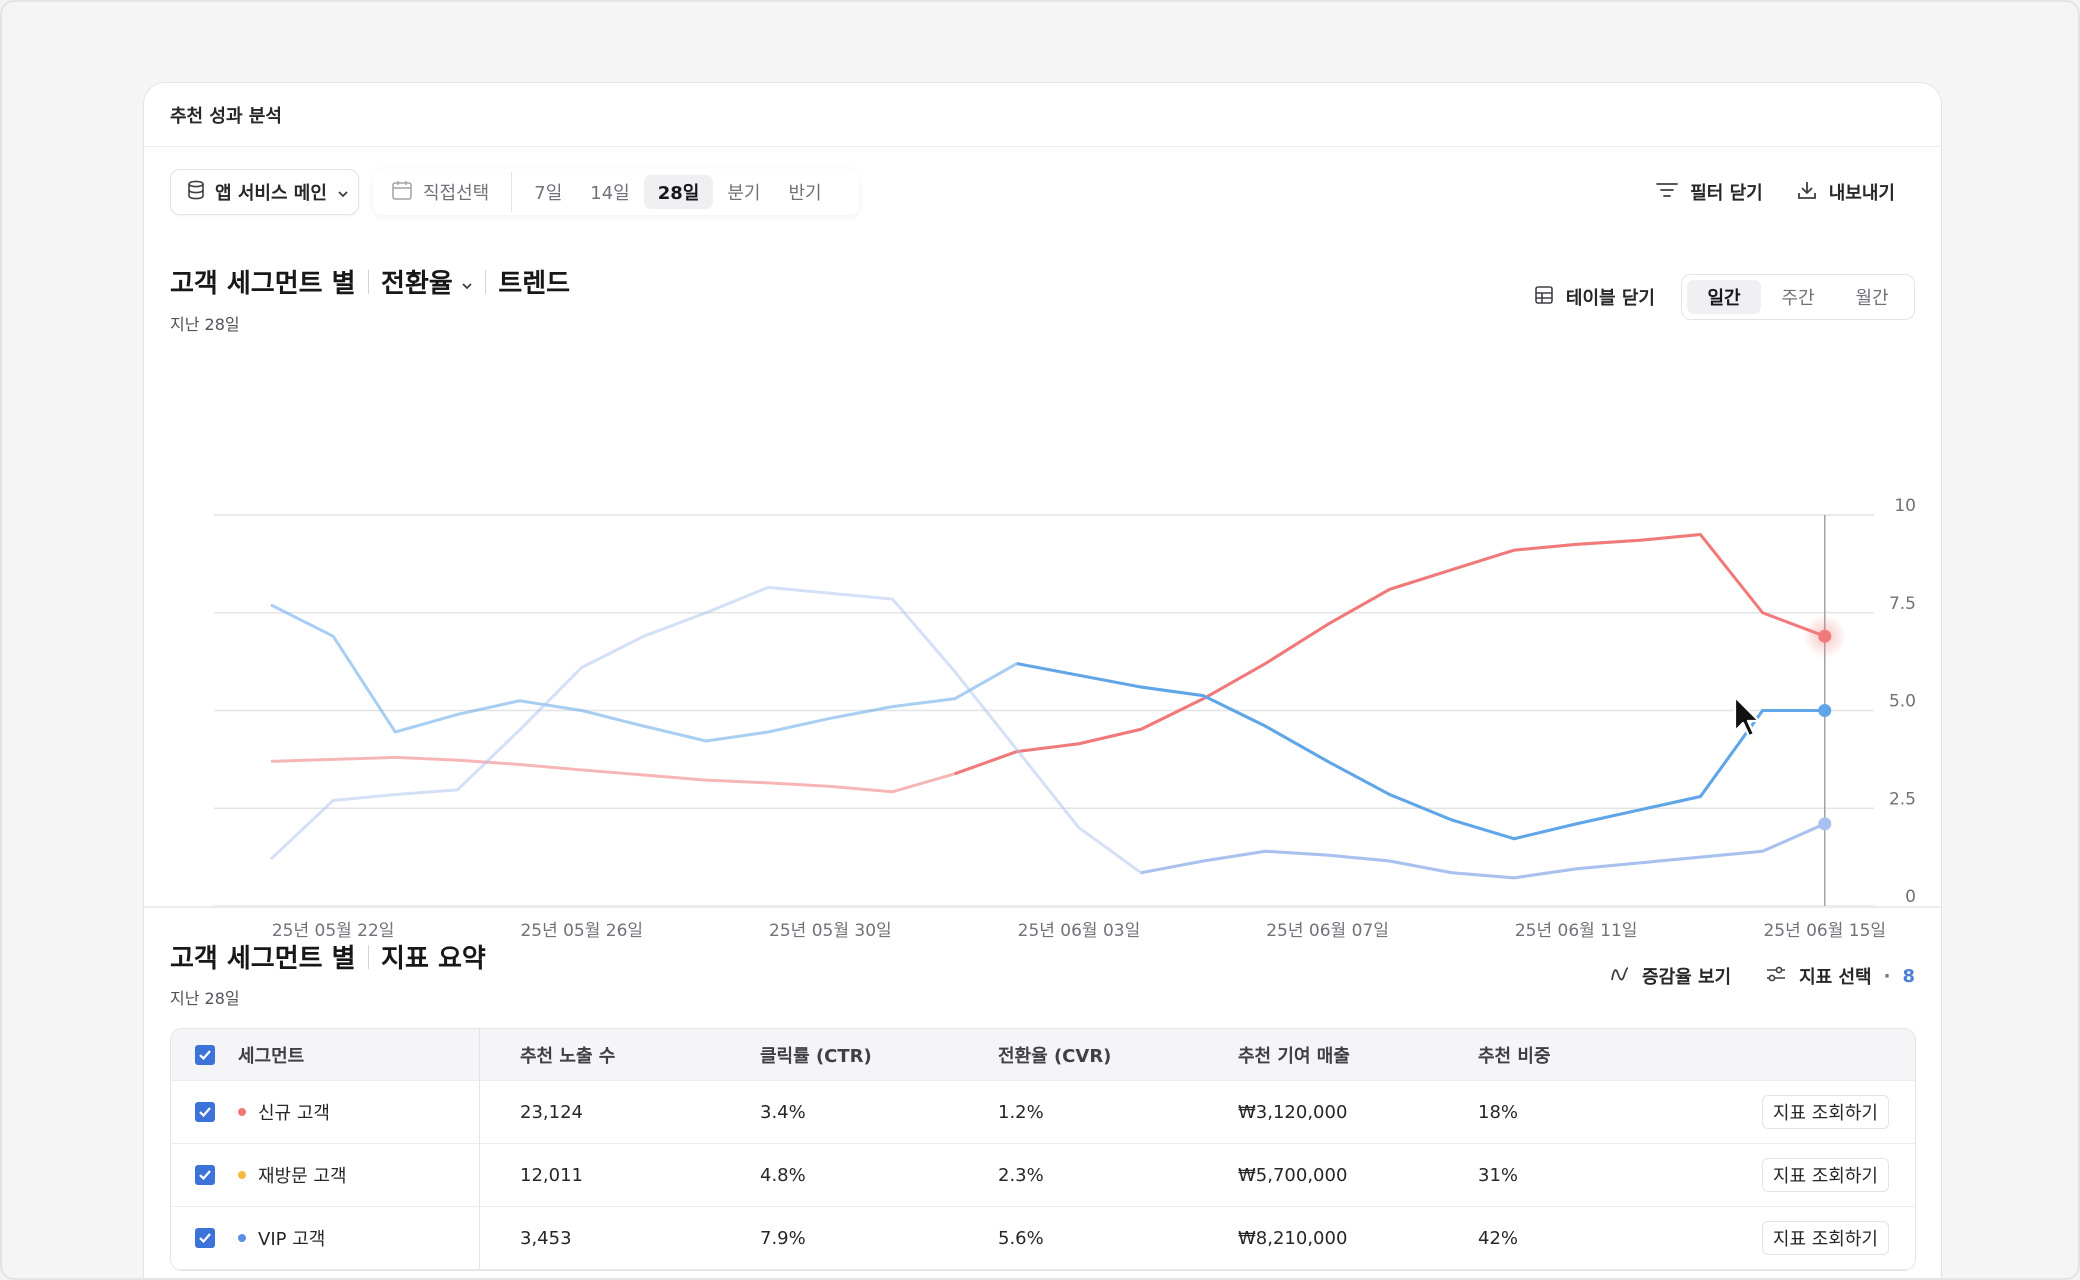 The height and width of the screenshot is (1280, 2080). I want to click on trend-wave-icon, so click(1620, 976).